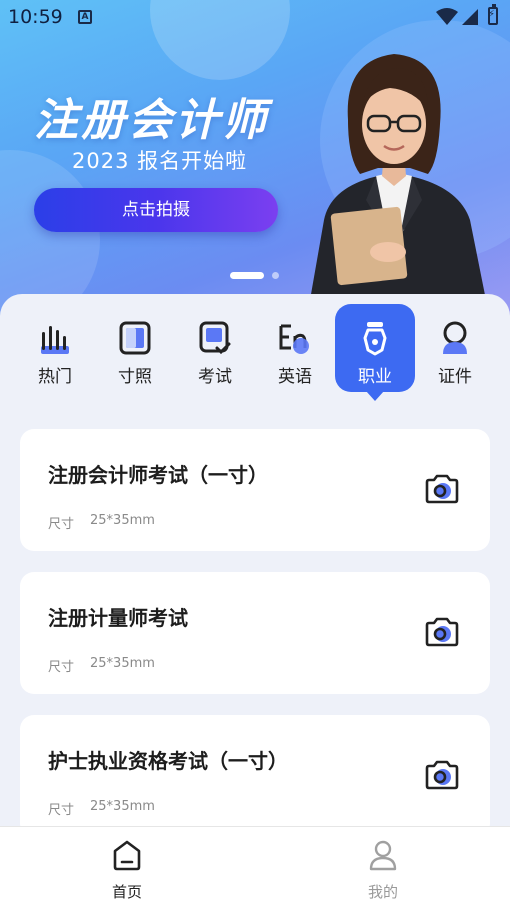  I want to click on bar-chart-icon, so click(55, 340).